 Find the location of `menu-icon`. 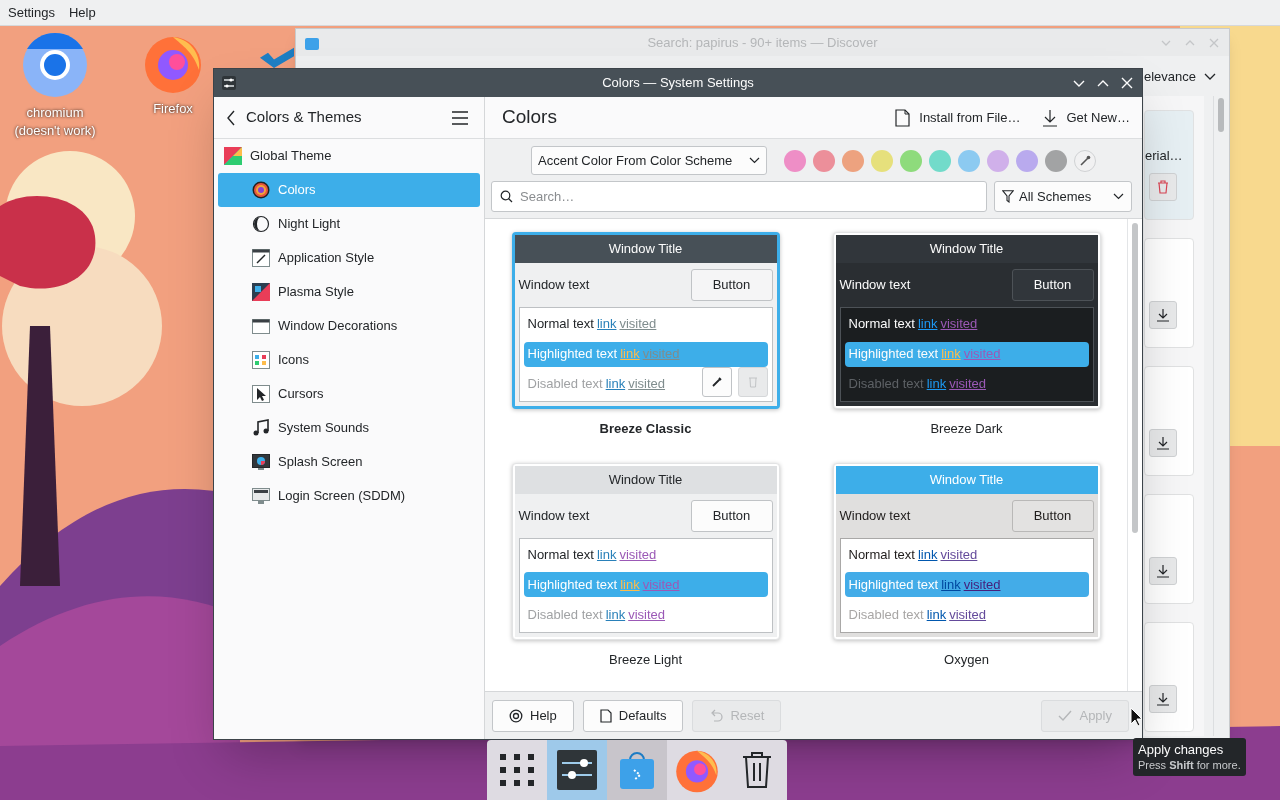

menu-icon is located at coordinates (460, 117).